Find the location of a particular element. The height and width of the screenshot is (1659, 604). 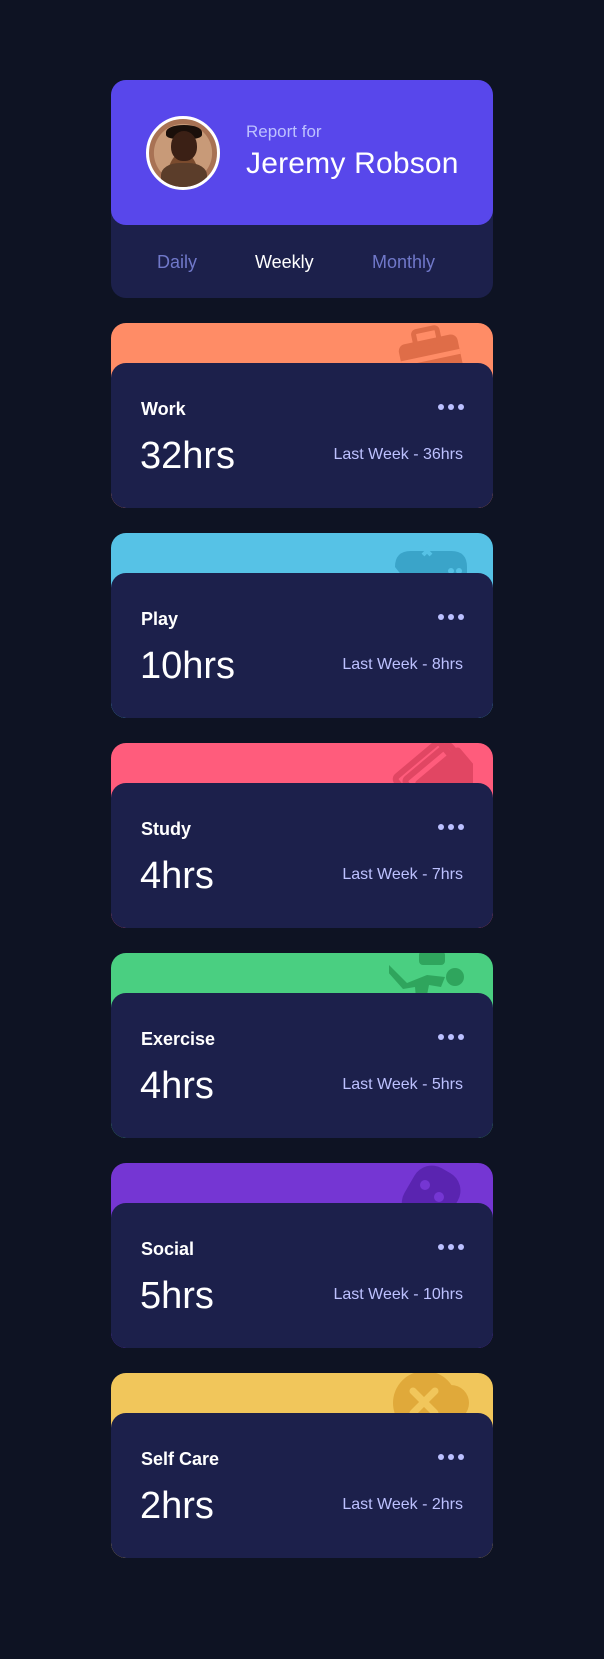

activity-last-week: Last Week - 36hrs is located at coordinates (398, 454).